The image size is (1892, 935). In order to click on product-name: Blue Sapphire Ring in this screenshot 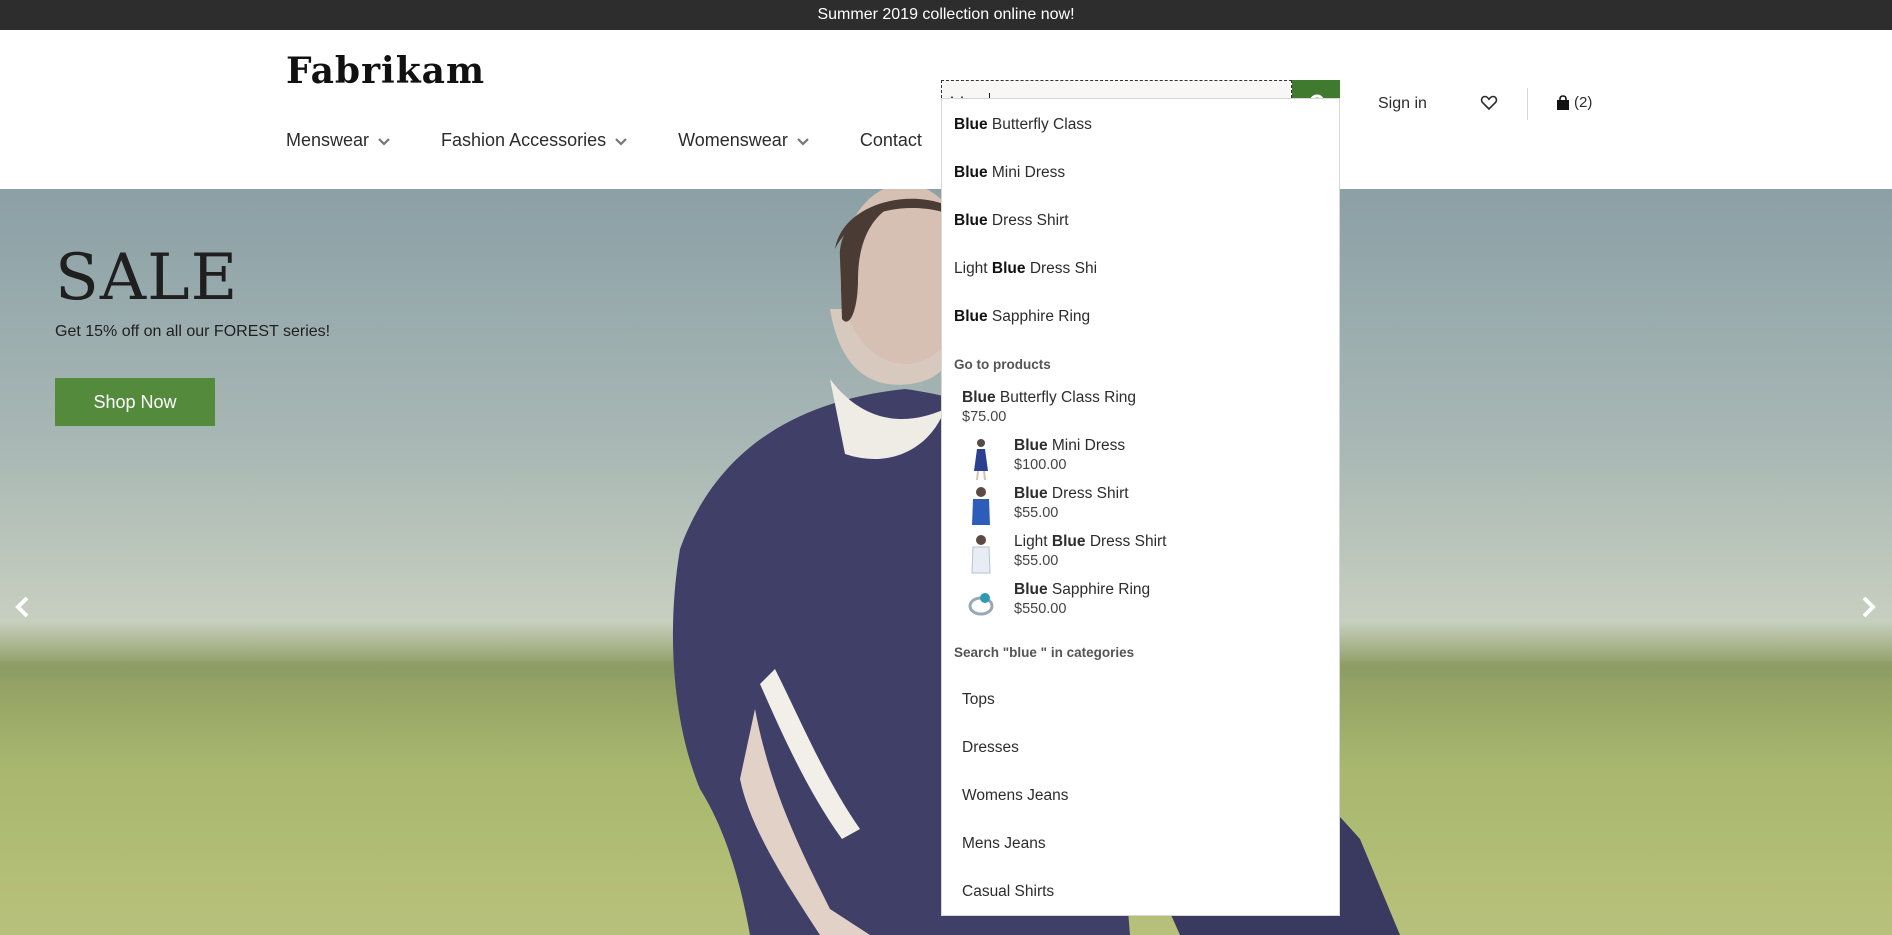, I will do `click(1082, 590)`.